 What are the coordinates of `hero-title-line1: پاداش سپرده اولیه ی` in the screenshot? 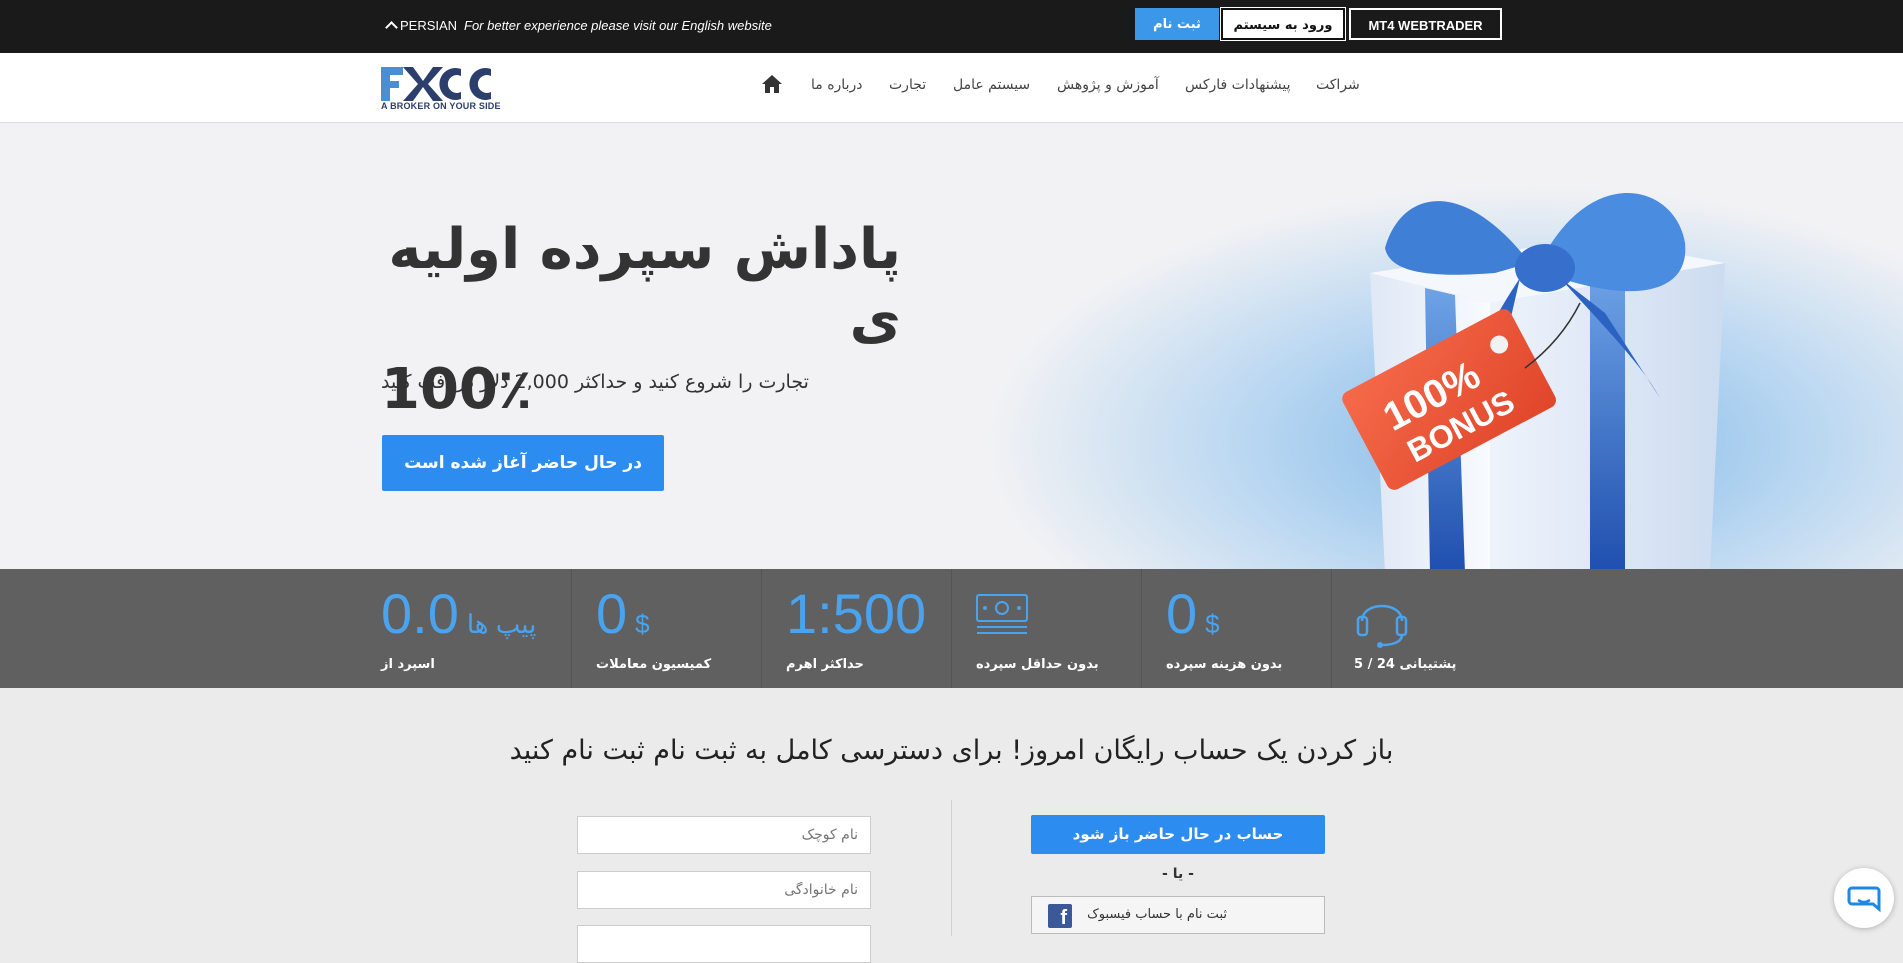 It's located at (644, 284).